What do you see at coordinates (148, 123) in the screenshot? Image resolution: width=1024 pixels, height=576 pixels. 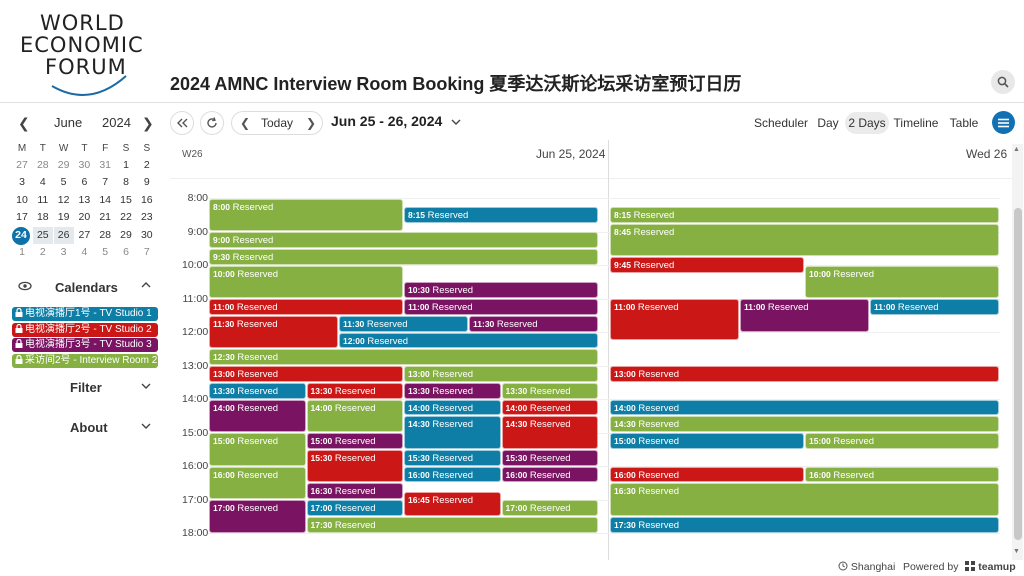 I see `next-month-button: ❯` at bounding box center [148, 123].